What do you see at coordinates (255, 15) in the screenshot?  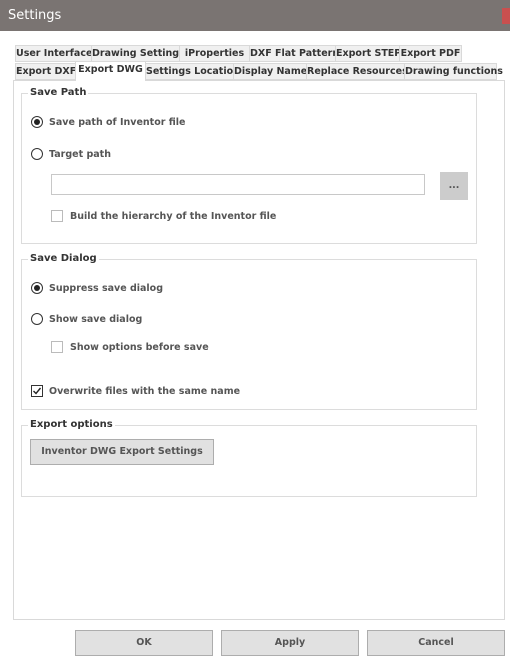 I see `title-bar: Settings` at bounding box center [255, 15].